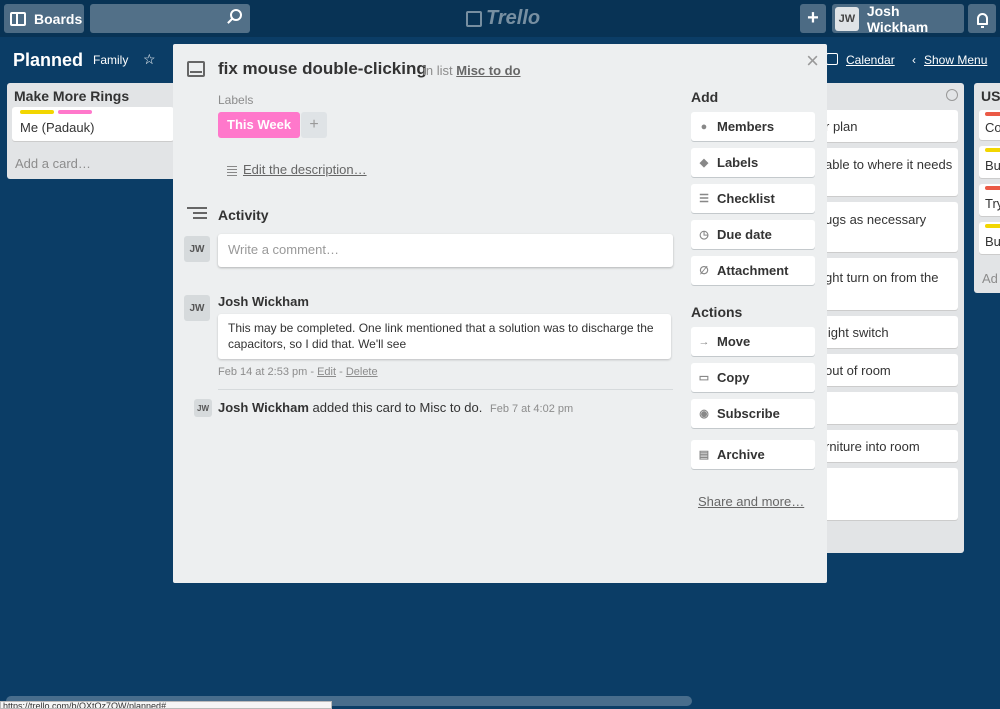 This screenshot has height=709, width=1000. What do you see at coordinates (989, 125) in the screenshot?
I see `list-card: Co` at bounding box center [989, 125].